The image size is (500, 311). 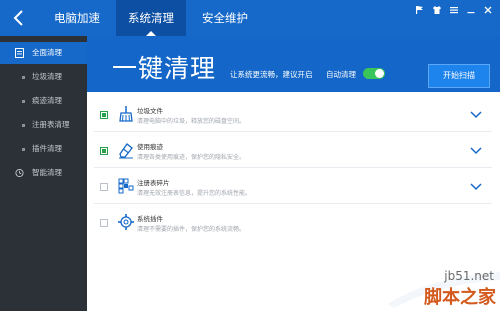 What do you see at coordinates (47, 100) in the screenshot?
I see `sidebar-item-label: 痕迹清理` at bounding box center [47, 100].